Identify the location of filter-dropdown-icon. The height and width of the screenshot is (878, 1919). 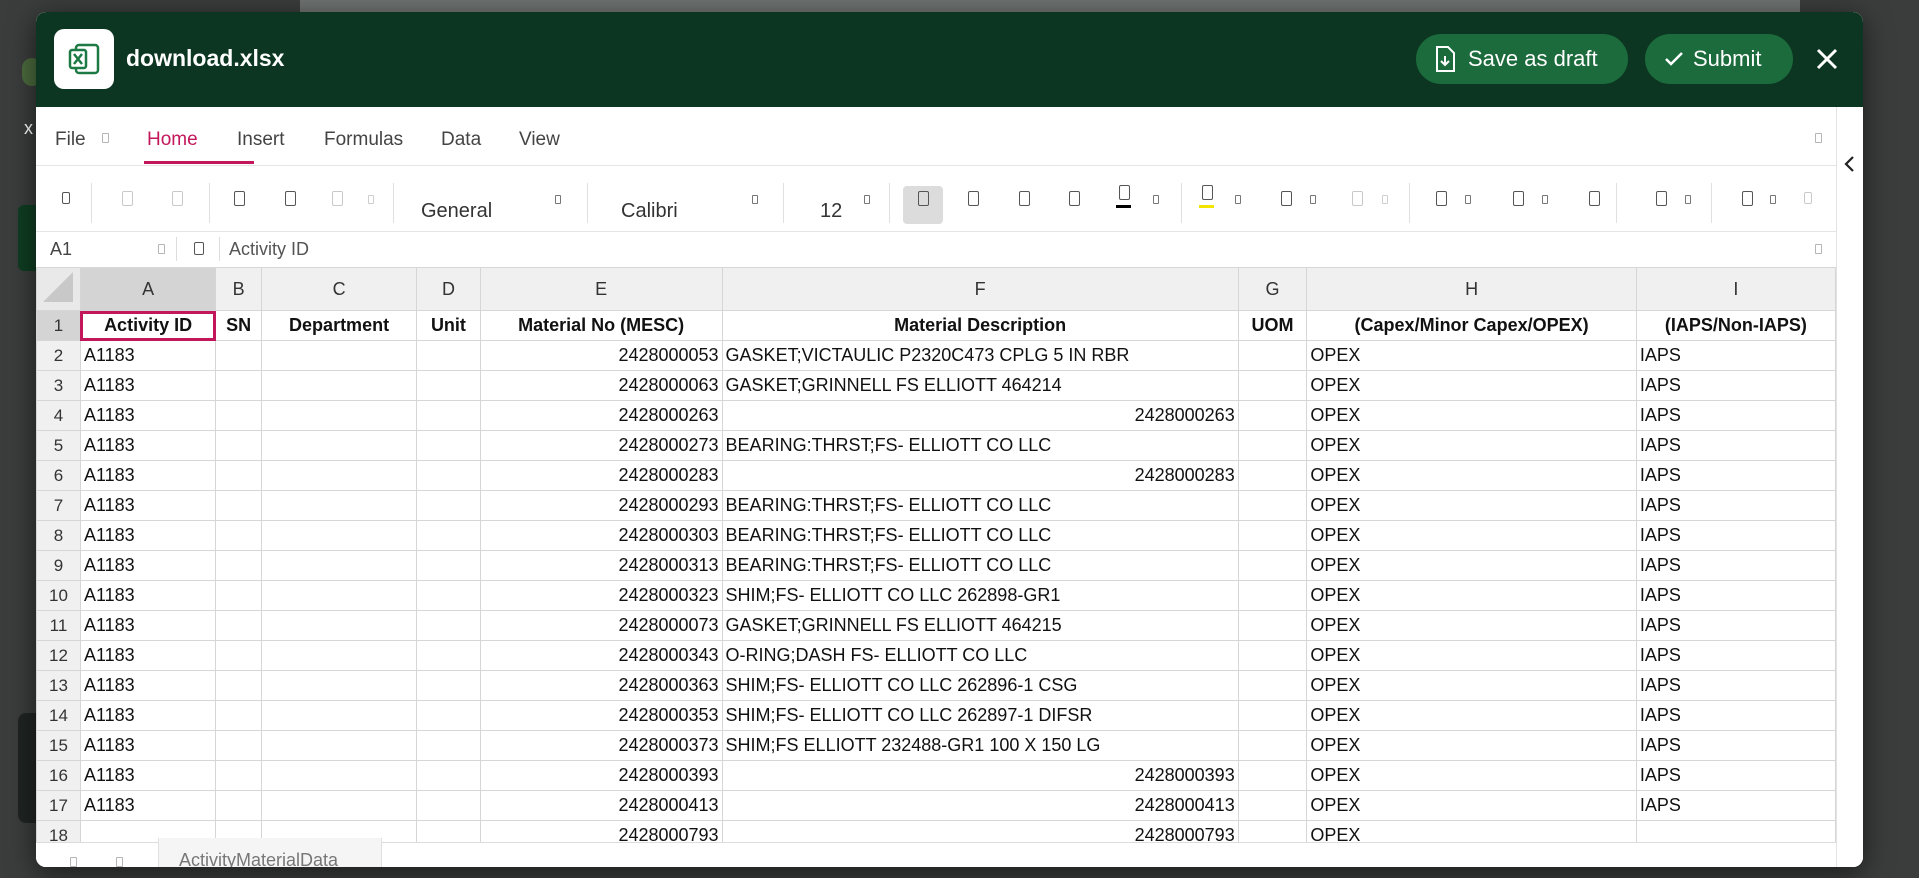
(1773, 199).